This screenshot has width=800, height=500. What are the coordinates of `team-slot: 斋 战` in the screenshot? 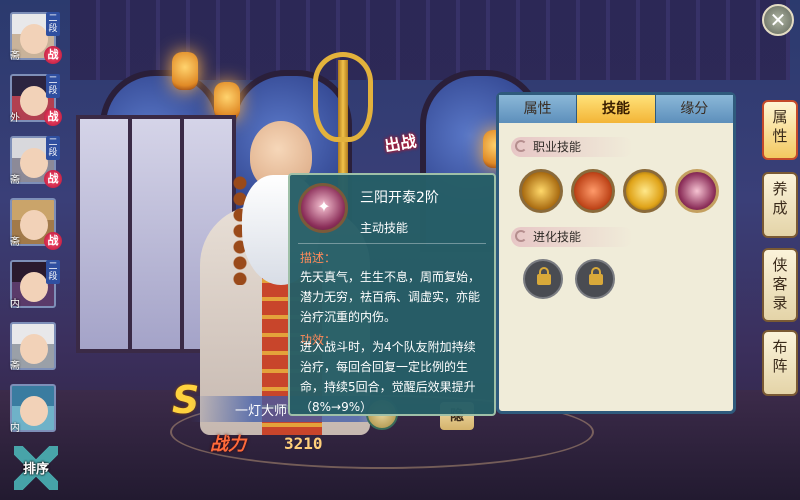 It's located at (35, 222).